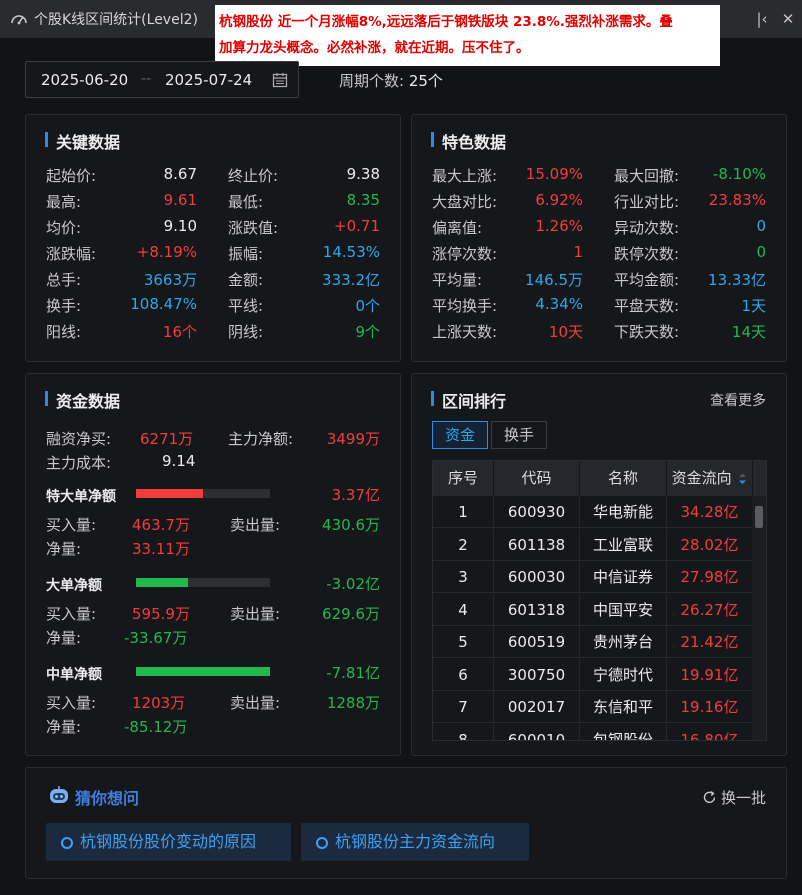 Image resolution: width=802 pixels, height=895 pixels. I want to click on sell-value: 1288万, so click(353, 703).